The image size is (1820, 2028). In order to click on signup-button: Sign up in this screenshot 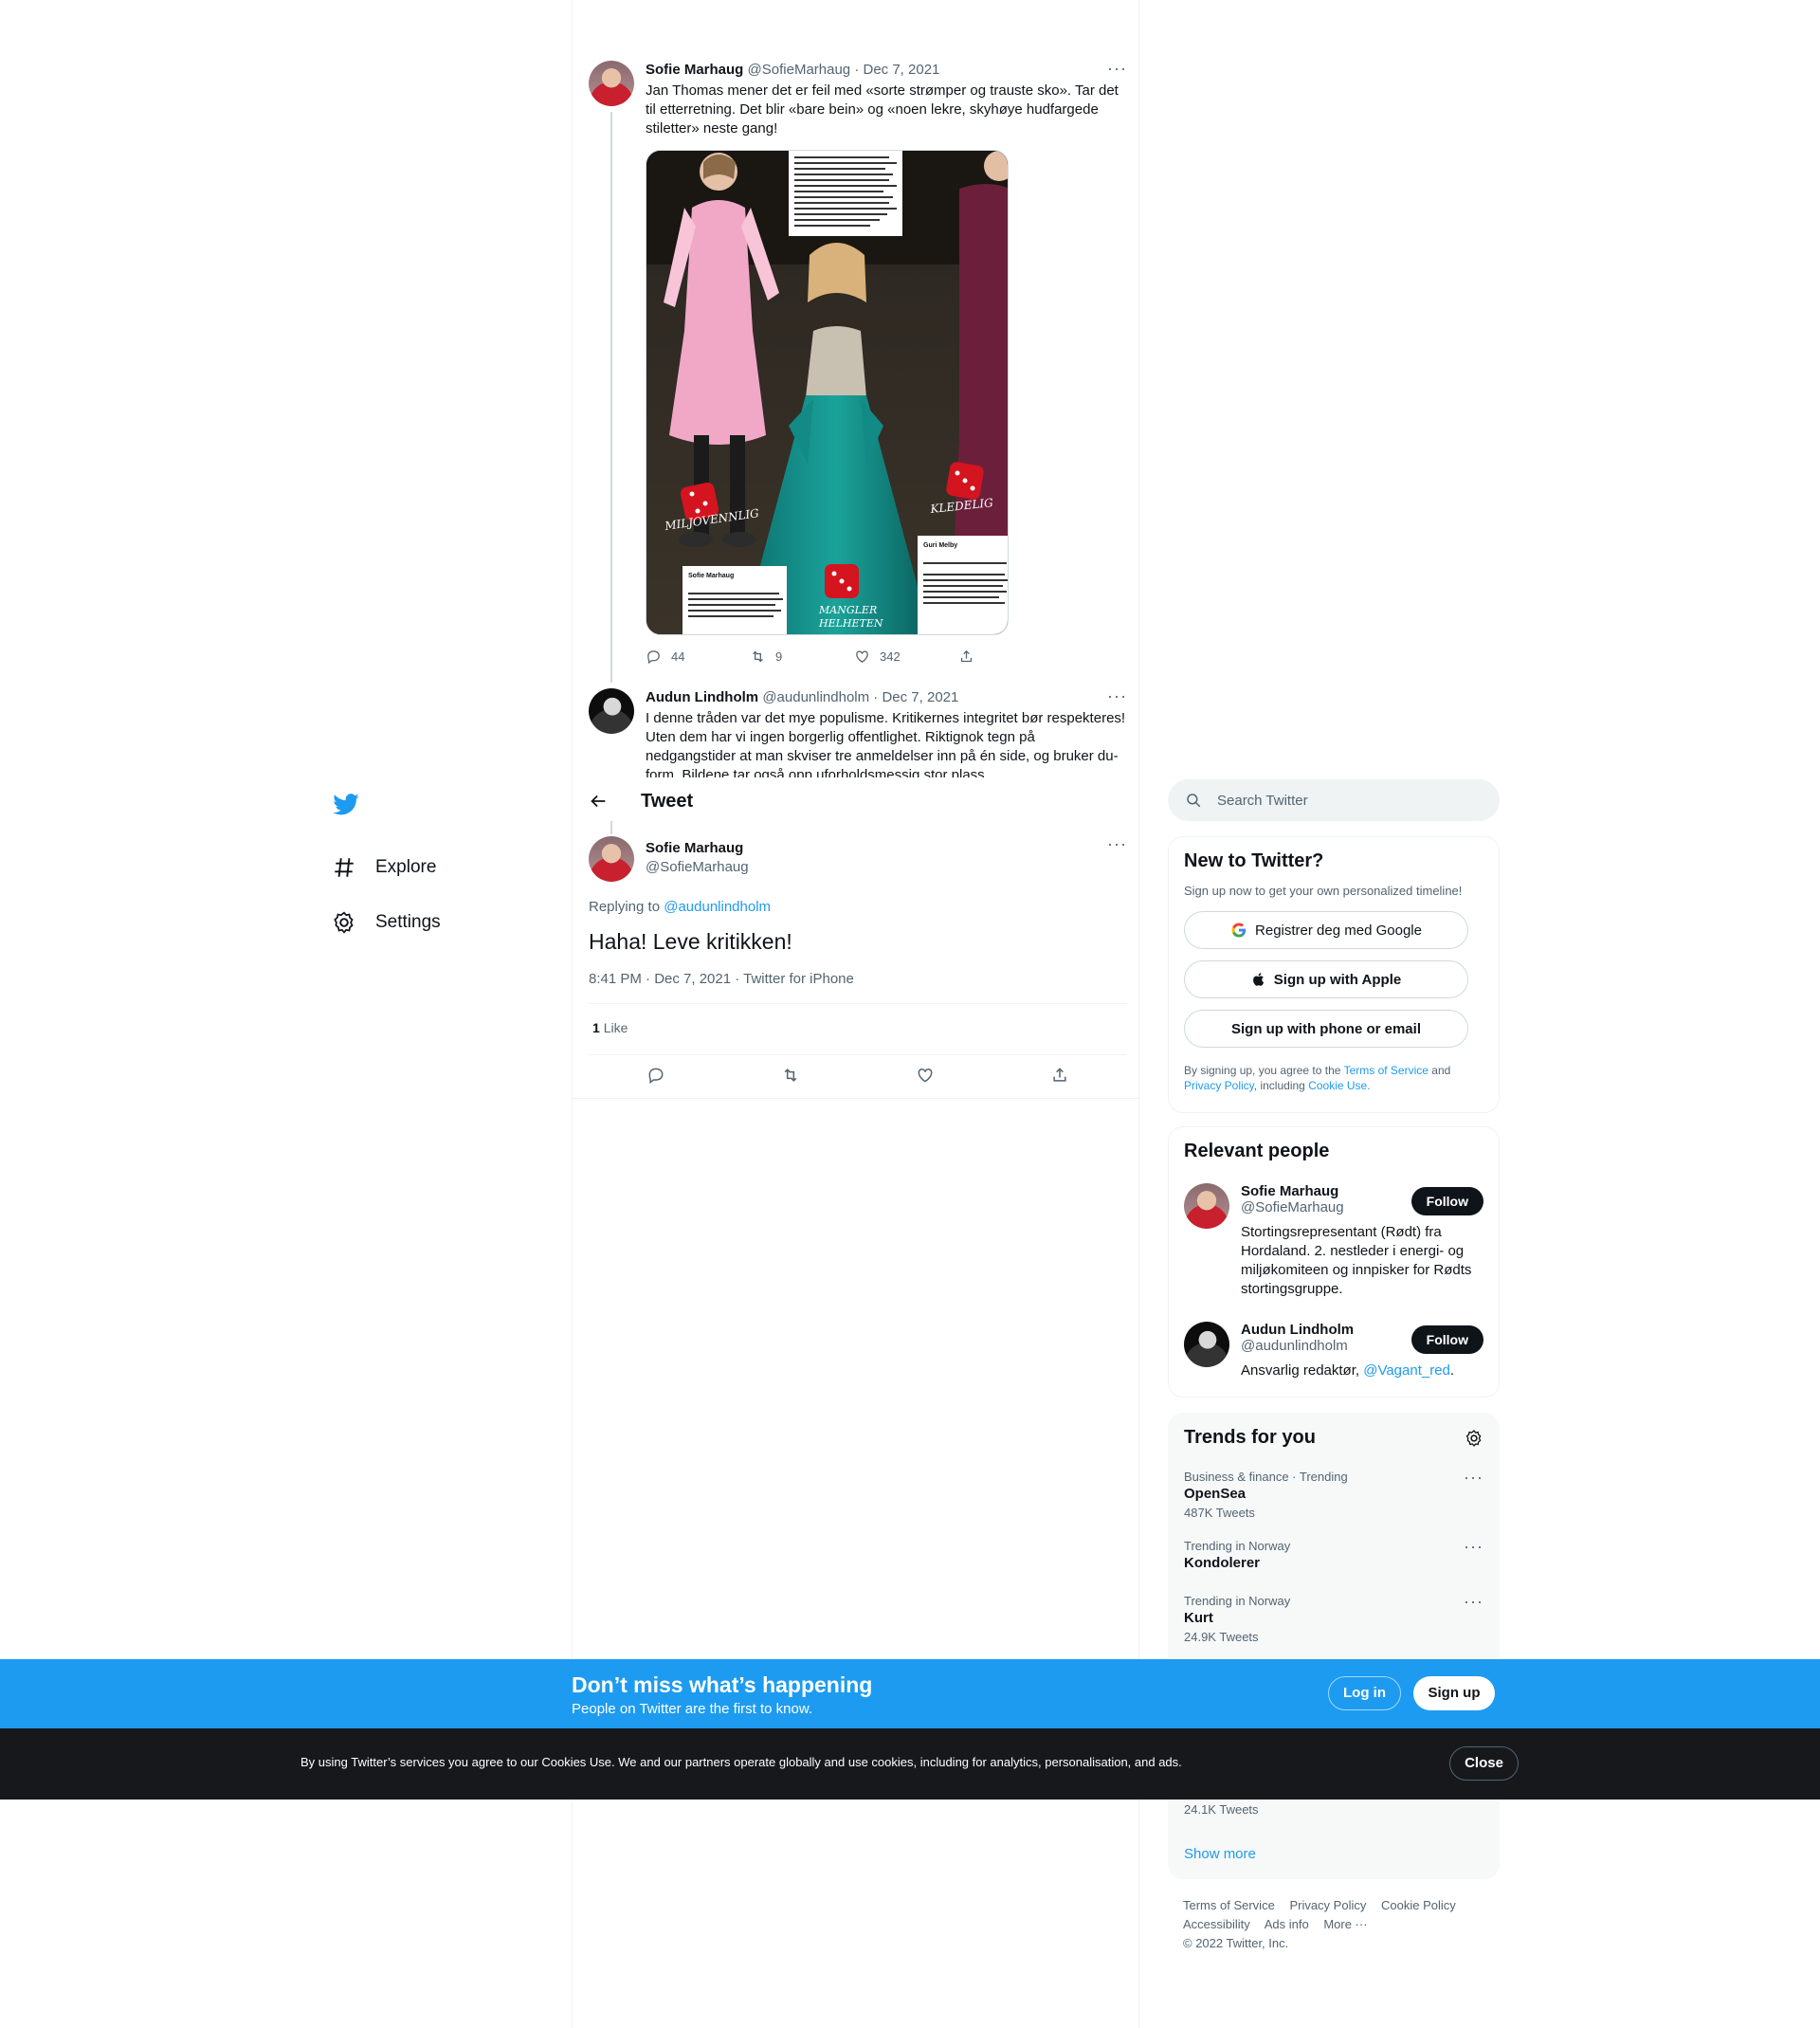, I will do `click(1454, 1693)`.